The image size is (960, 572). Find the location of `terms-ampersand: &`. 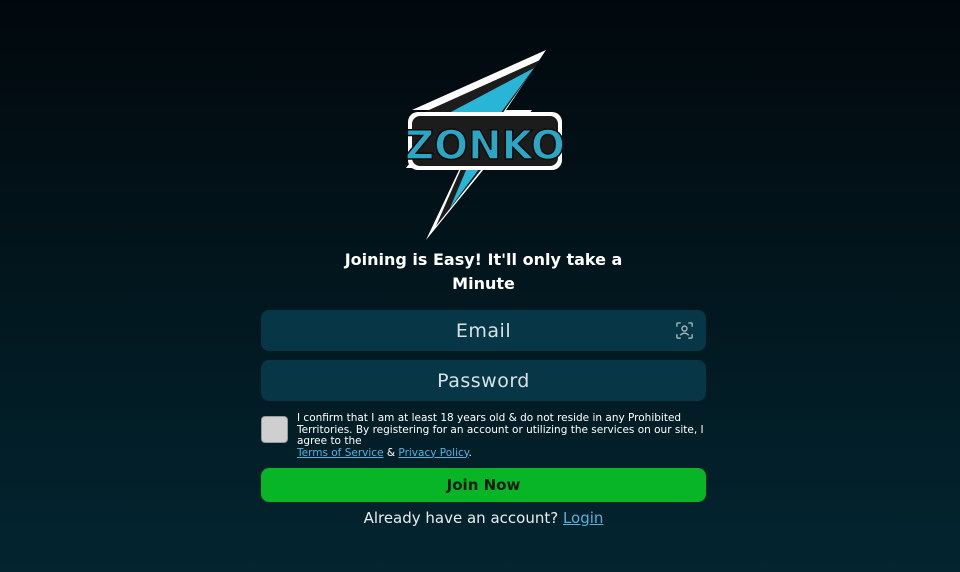

terms-ampersand: & is located at coordinates (391, 452).